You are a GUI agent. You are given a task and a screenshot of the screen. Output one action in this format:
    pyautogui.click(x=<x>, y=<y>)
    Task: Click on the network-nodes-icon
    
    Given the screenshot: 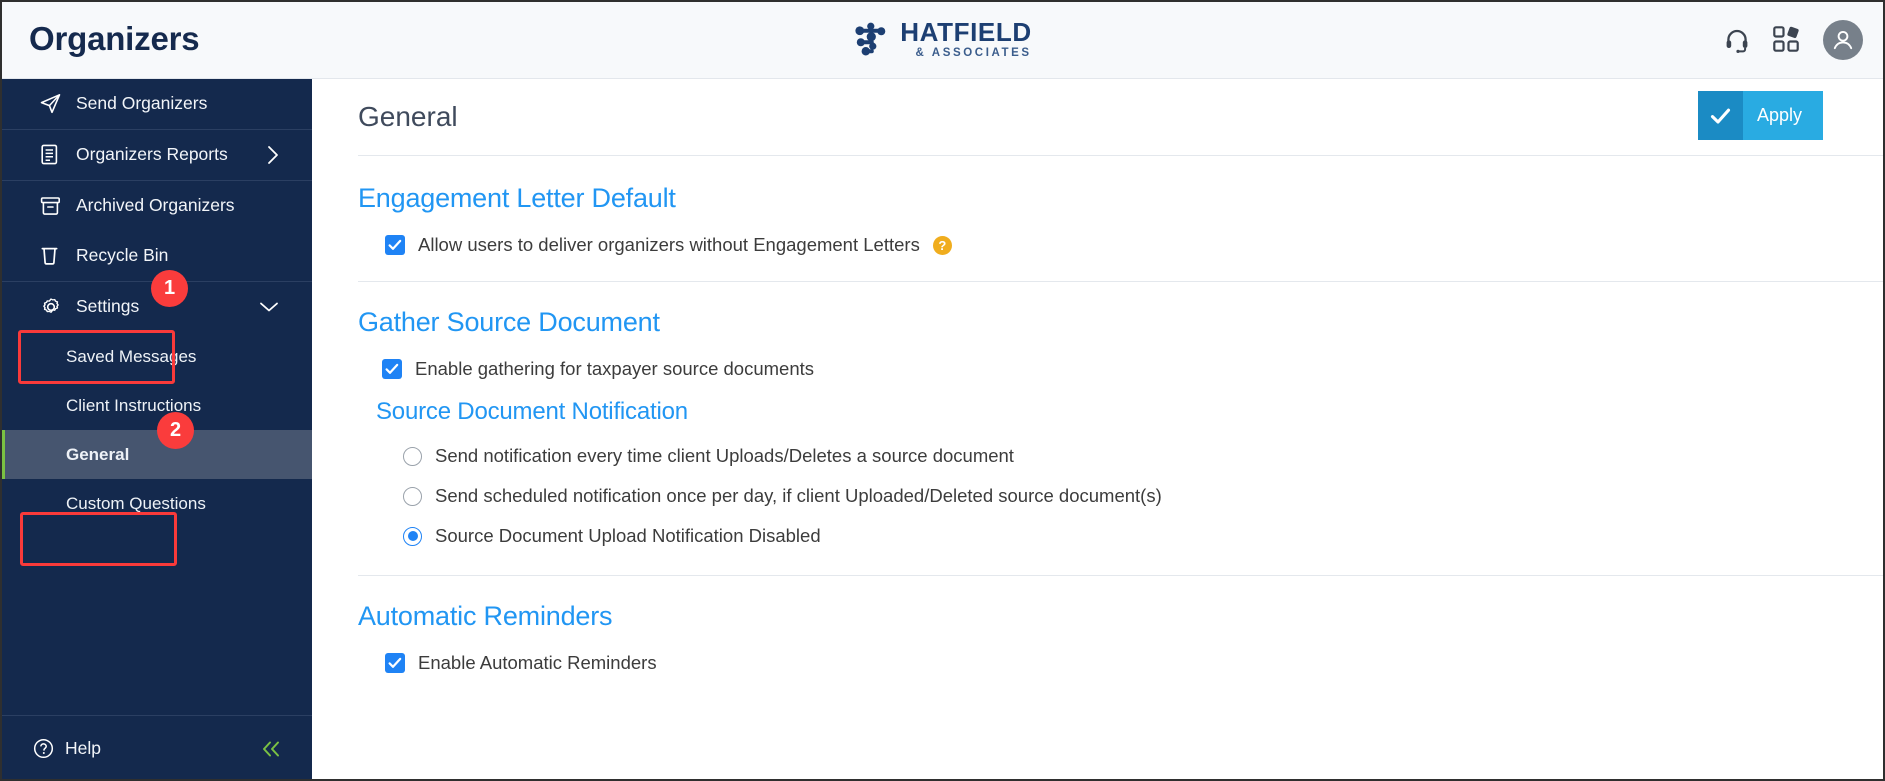 What is the action you would take?
    pyautogui.click(x=869, y=39)
    